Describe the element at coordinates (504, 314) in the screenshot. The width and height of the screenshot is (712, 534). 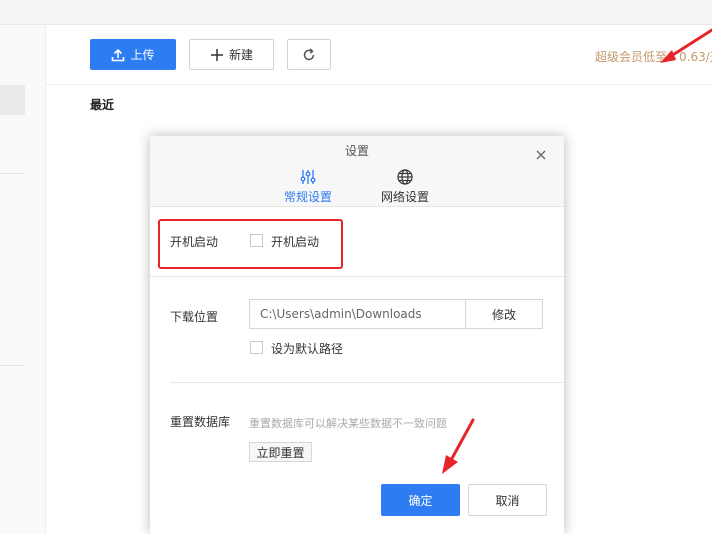
I see `modify-path-button: 修改` at that location.